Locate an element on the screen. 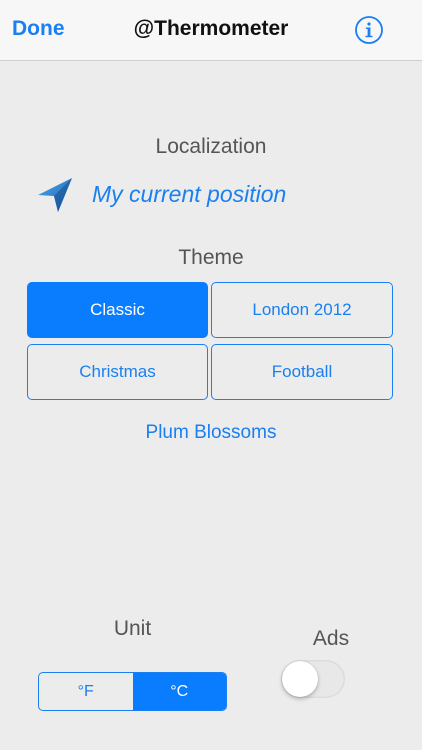  theme-london-2012-button: London 2012 is located at coordinates (302, 310).